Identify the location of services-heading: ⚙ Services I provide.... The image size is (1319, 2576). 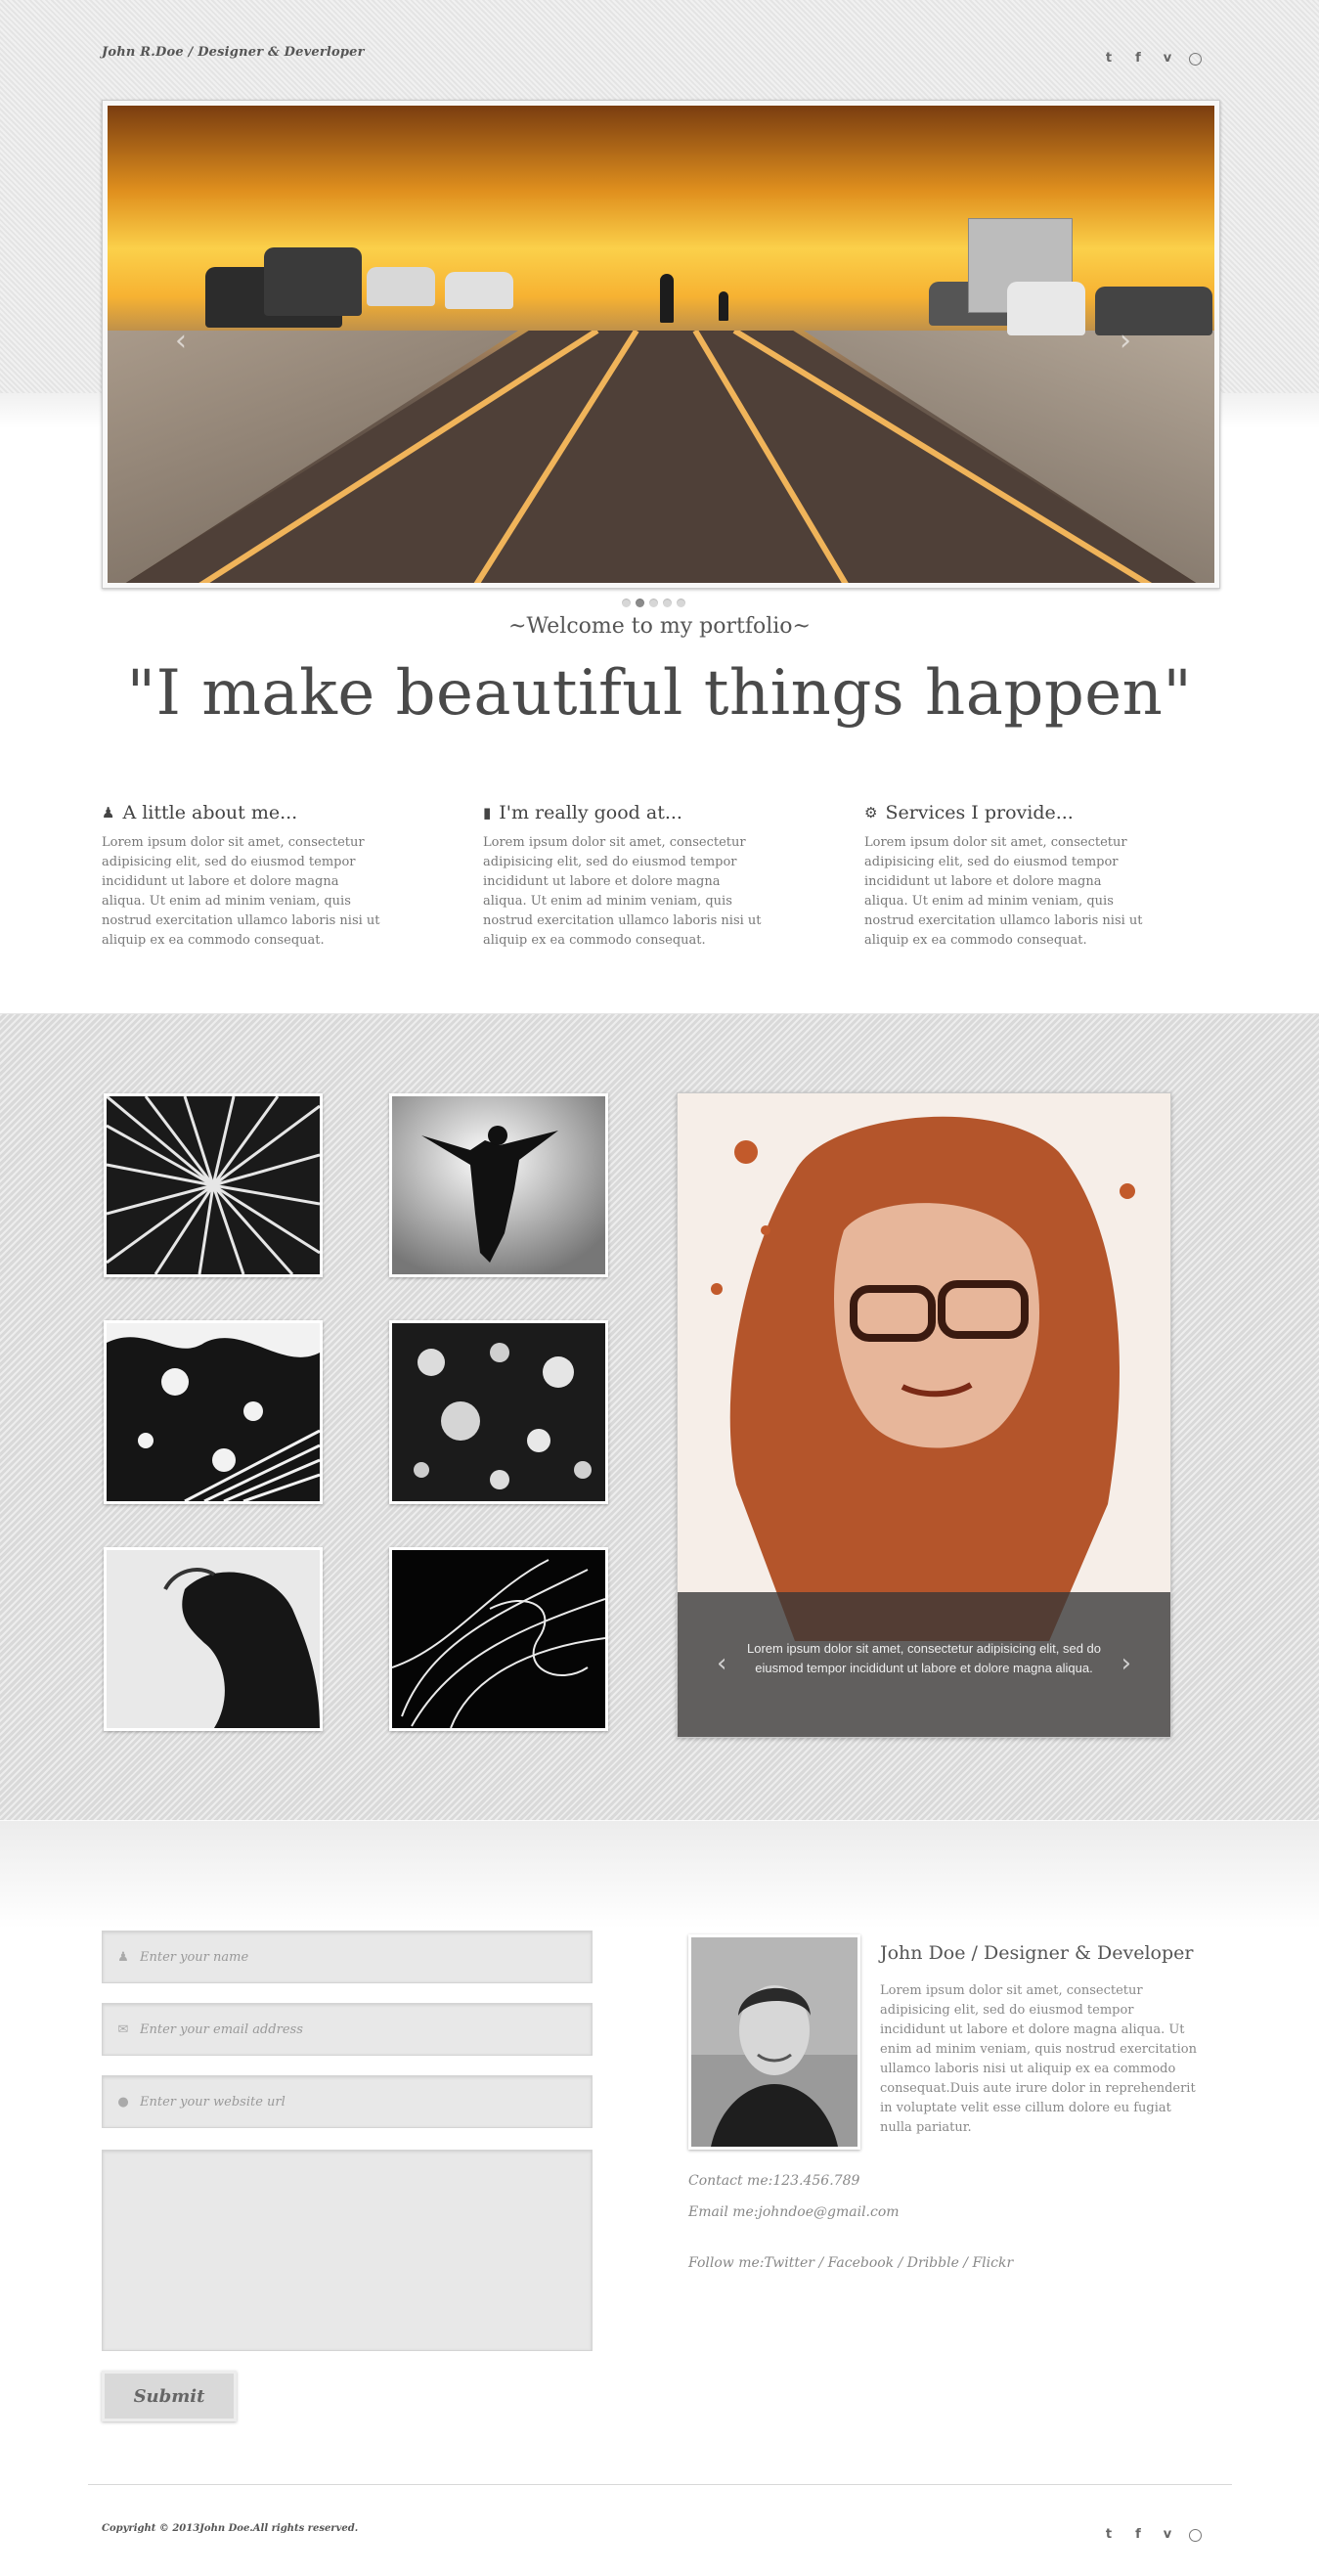
(1006, 813).